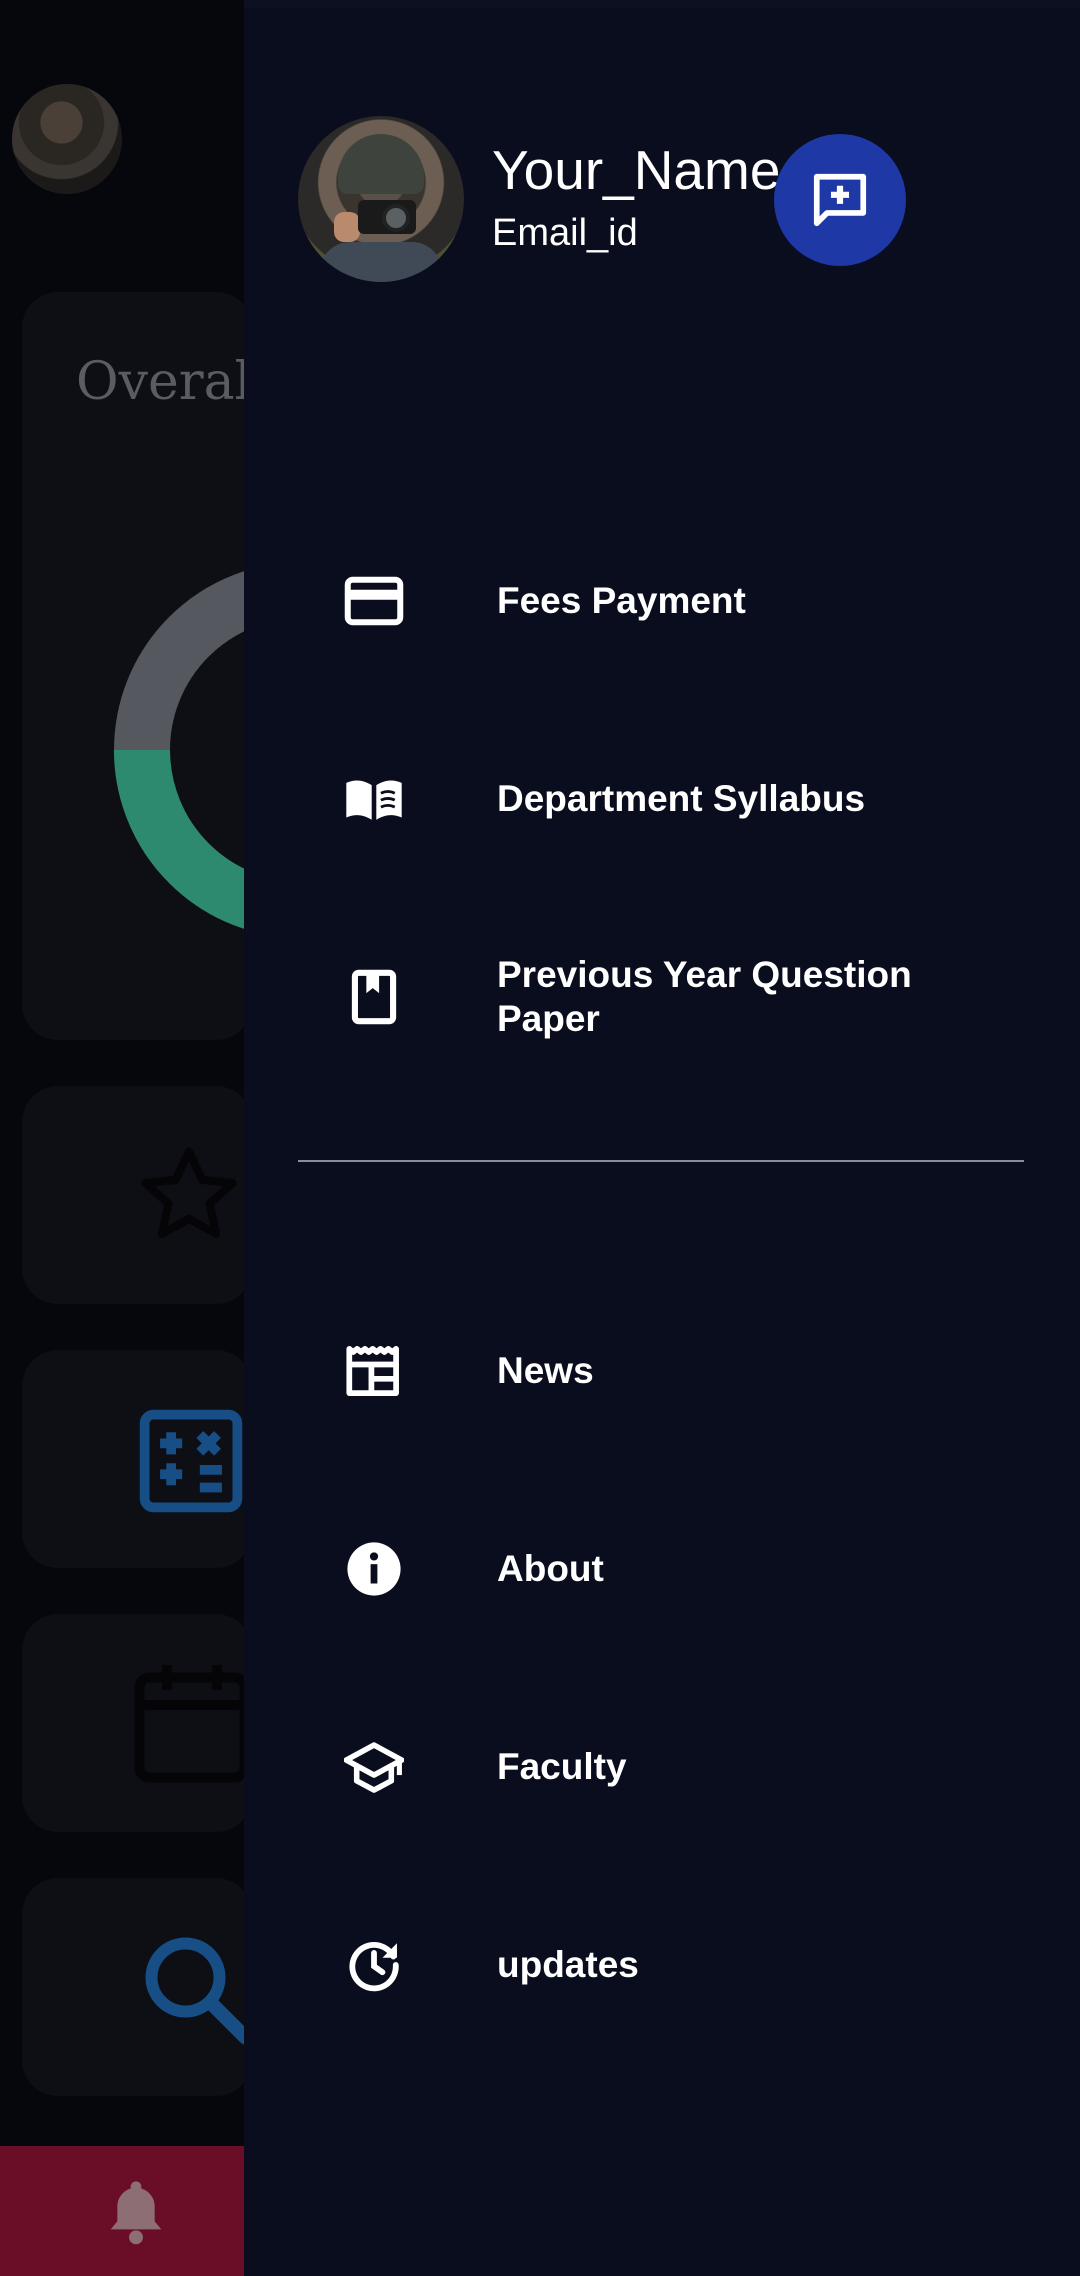  What do you see at coordinates (662, 1371) in the screenshot?
I see `menu-item-news: News` at bounding box center [662, 1371].